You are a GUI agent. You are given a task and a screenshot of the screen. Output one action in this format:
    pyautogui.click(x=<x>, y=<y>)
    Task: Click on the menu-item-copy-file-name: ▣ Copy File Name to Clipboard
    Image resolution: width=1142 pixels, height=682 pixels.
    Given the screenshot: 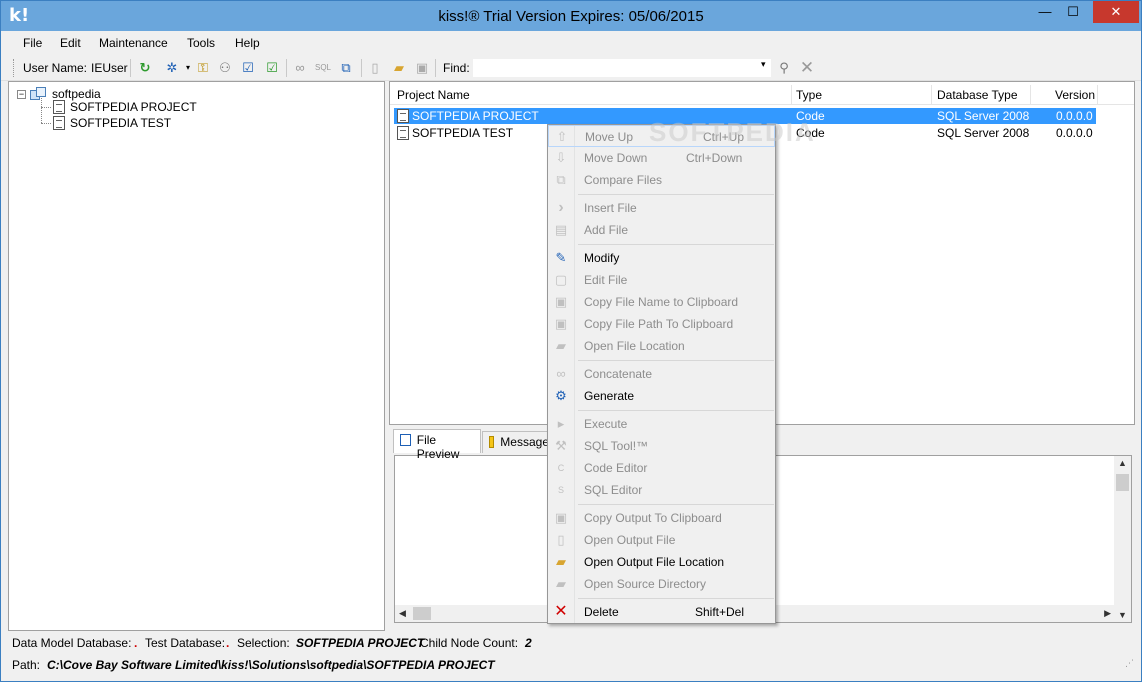 What is the action you would take?
    pyautogui.click(x=661, y=302)
    